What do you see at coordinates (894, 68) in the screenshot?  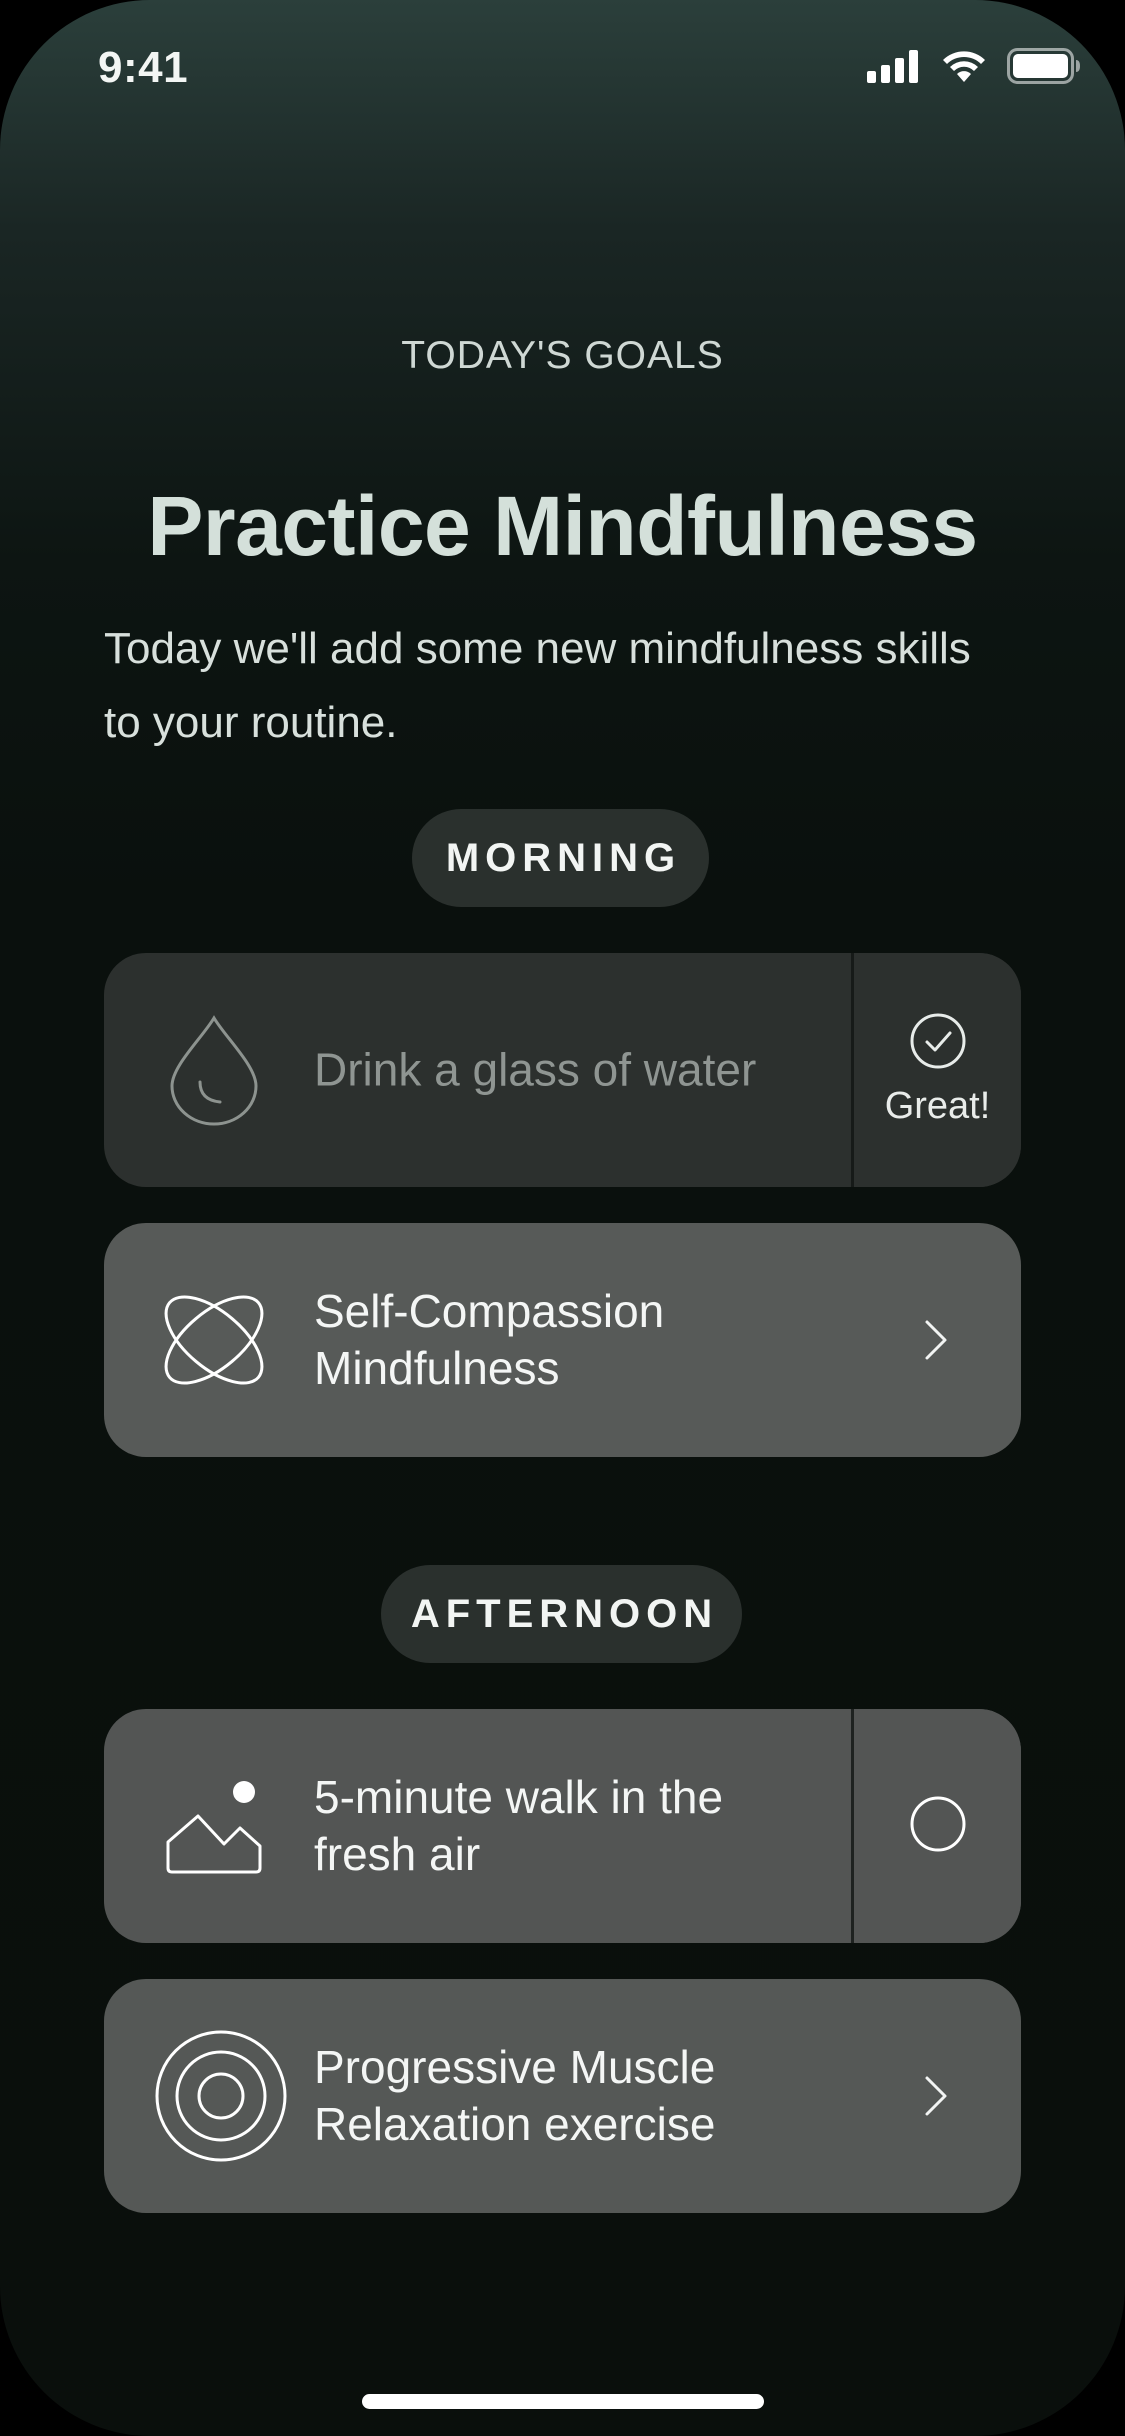 I see `cellular-signal-icon` at bounding box center [894, 68].